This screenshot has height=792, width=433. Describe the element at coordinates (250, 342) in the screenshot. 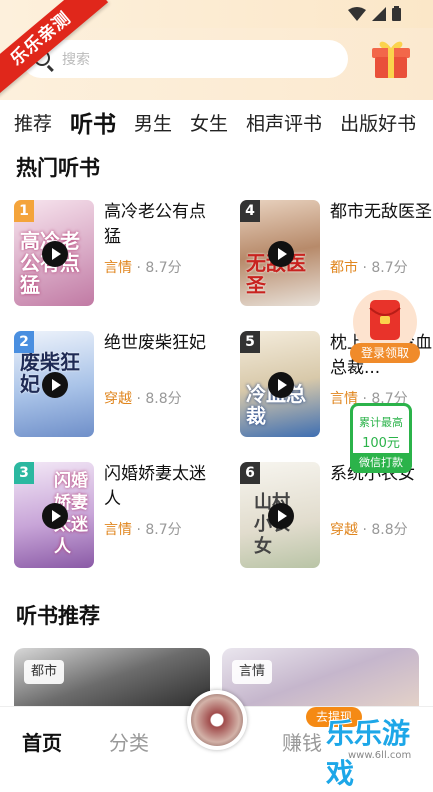

I see `rank-badge: 5` at that location.